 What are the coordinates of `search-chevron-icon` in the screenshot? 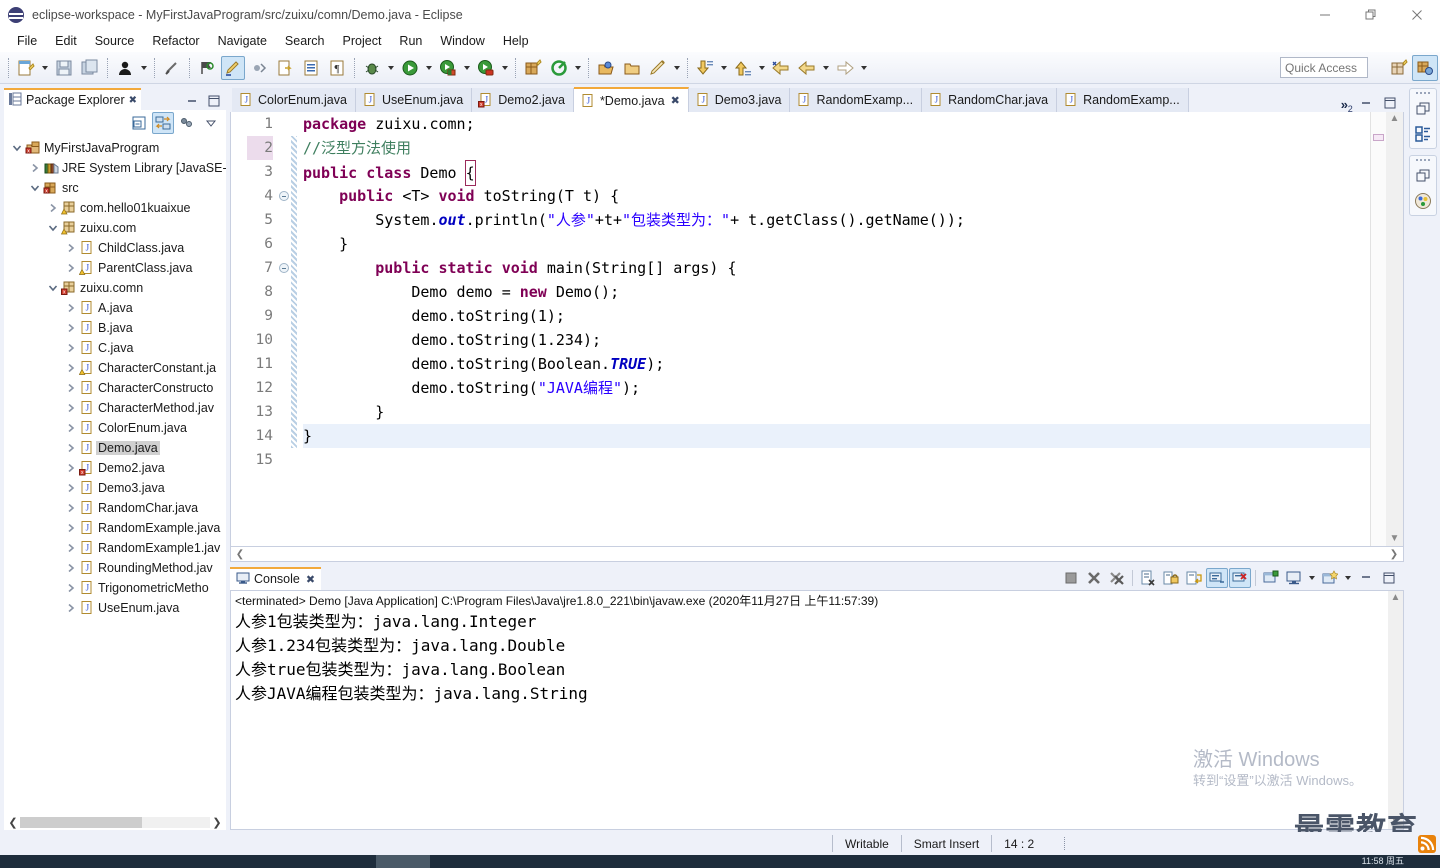 It's located at (578, 68).